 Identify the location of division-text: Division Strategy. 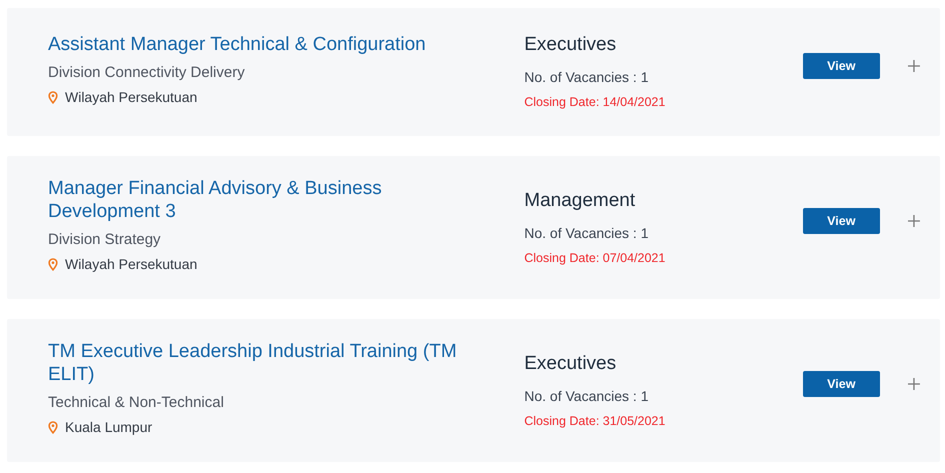
(104, 239).